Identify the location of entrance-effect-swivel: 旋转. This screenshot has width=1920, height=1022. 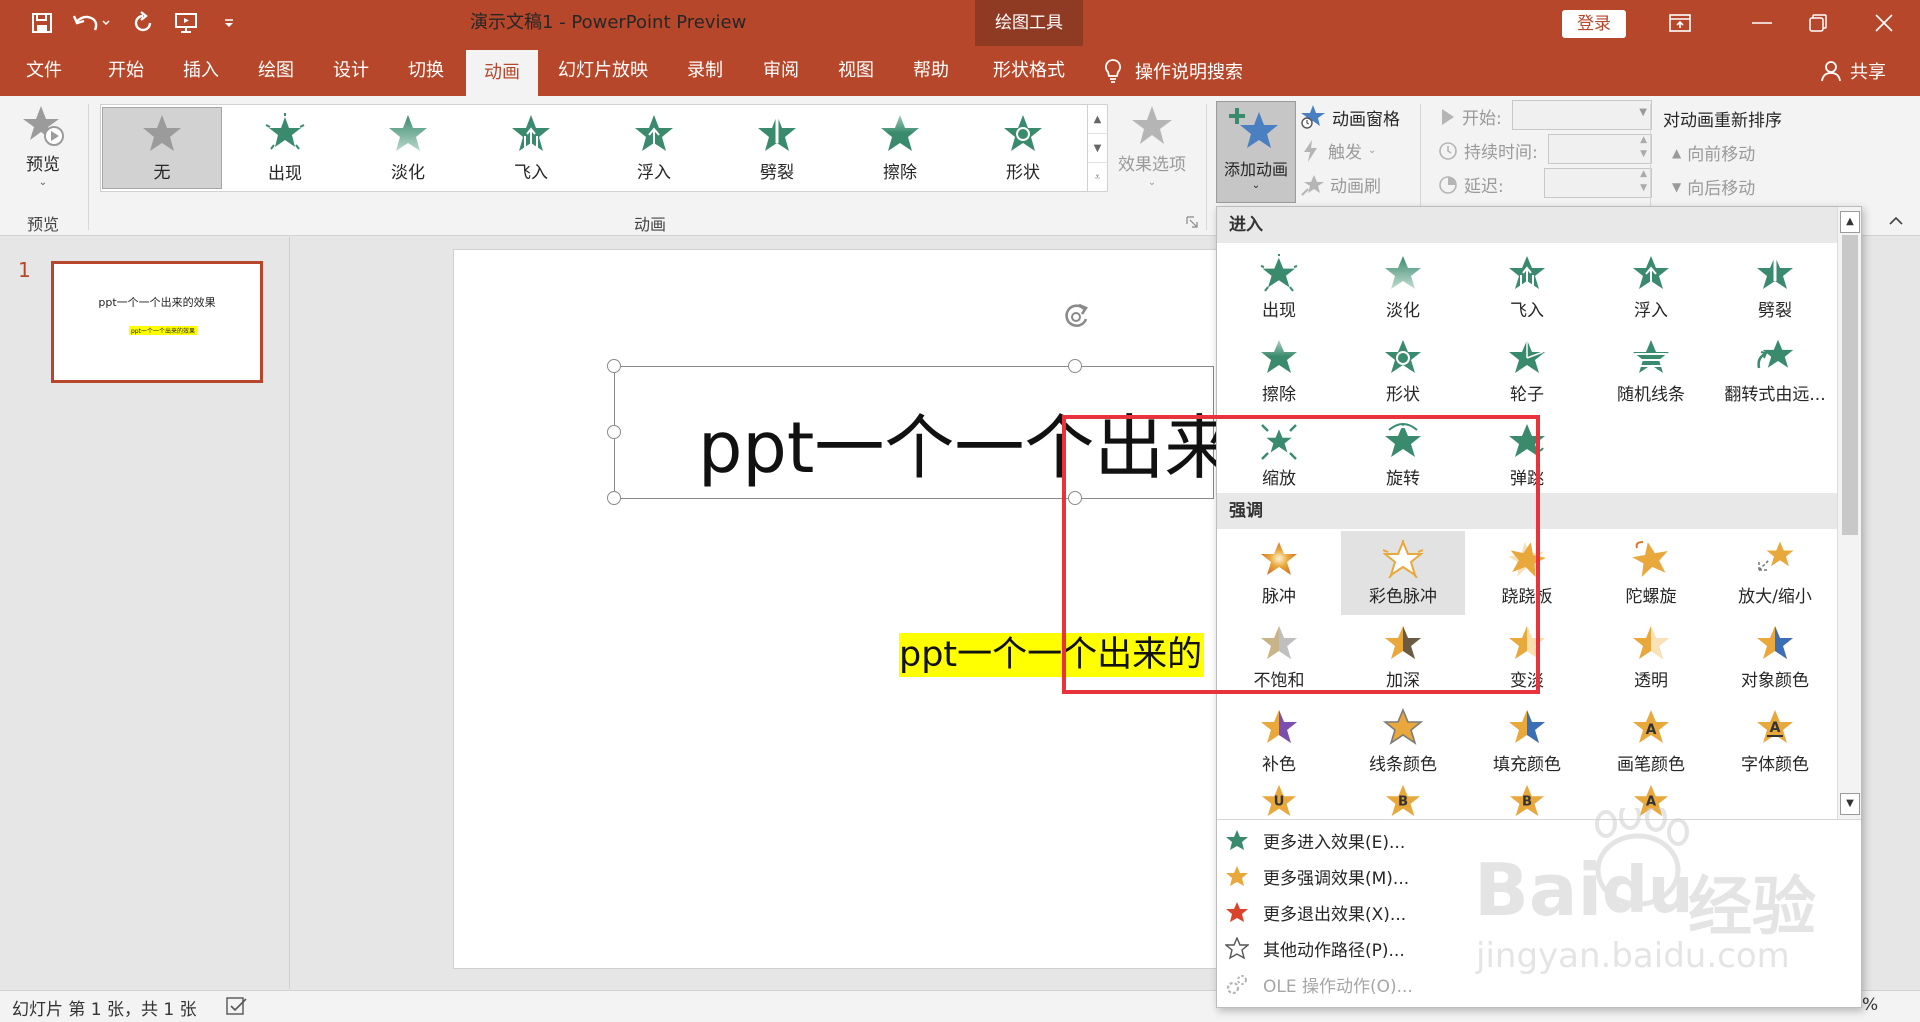
(1403, 455).